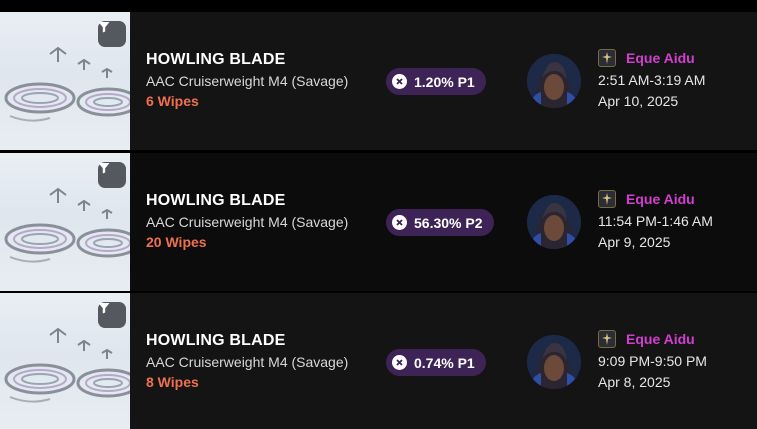 The width and height of the screenshot is (757, 429). Describe the element at coordinates (634, 382) in the screenshot. I see `date: Apr 8, 2025` at that location.